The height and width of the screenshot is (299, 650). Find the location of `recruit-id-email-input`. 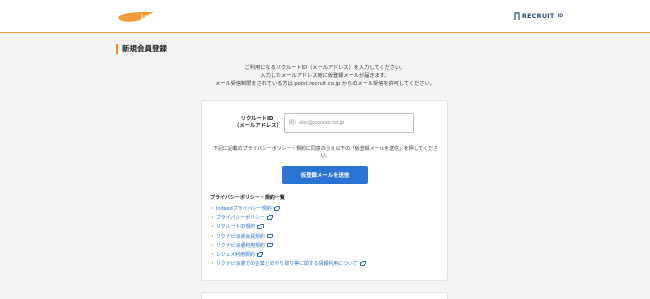

recruit-id-email-input is located at coordinates (349, 123).